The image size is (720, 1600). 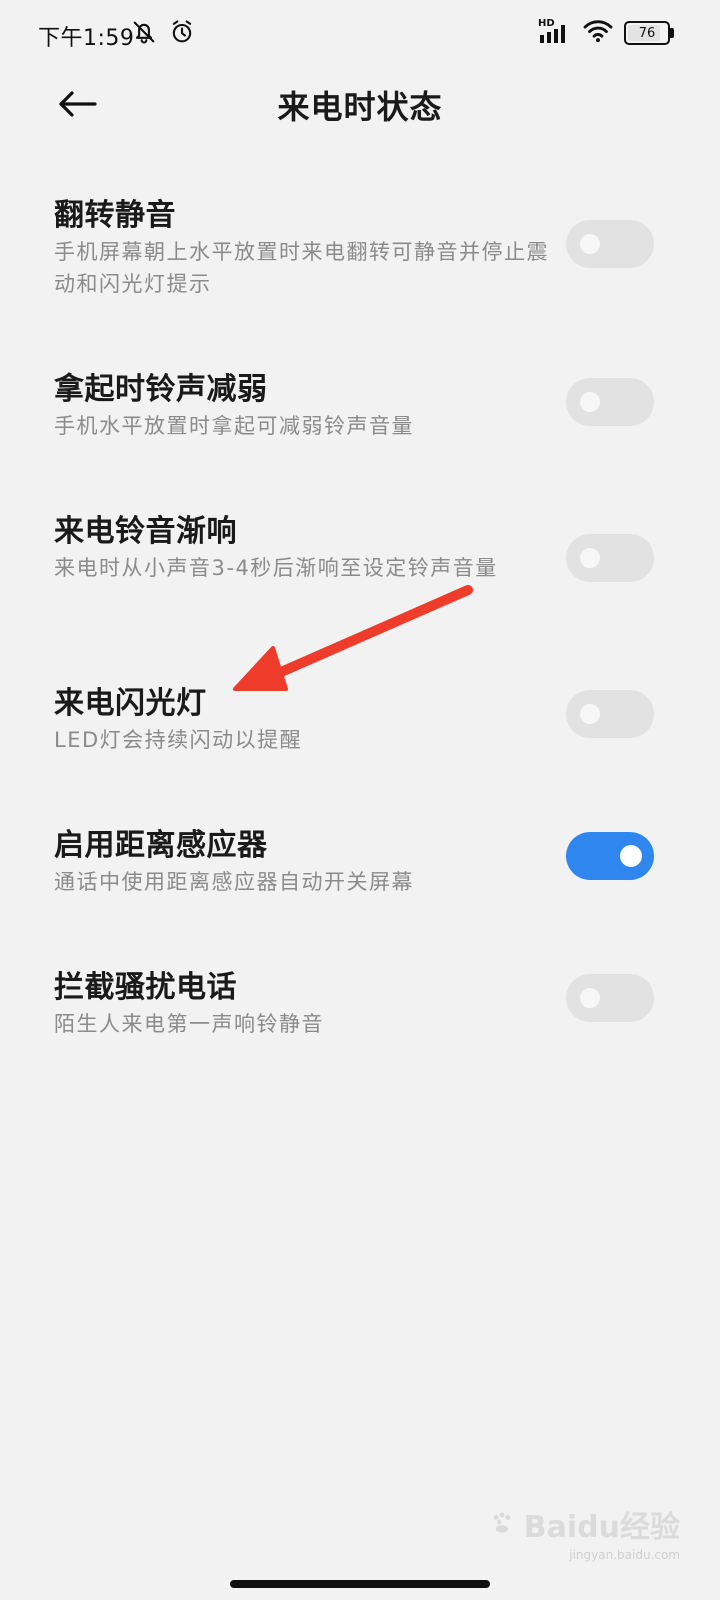 I want to click on page-title: 来电时状态, so click(x=360, y=107).